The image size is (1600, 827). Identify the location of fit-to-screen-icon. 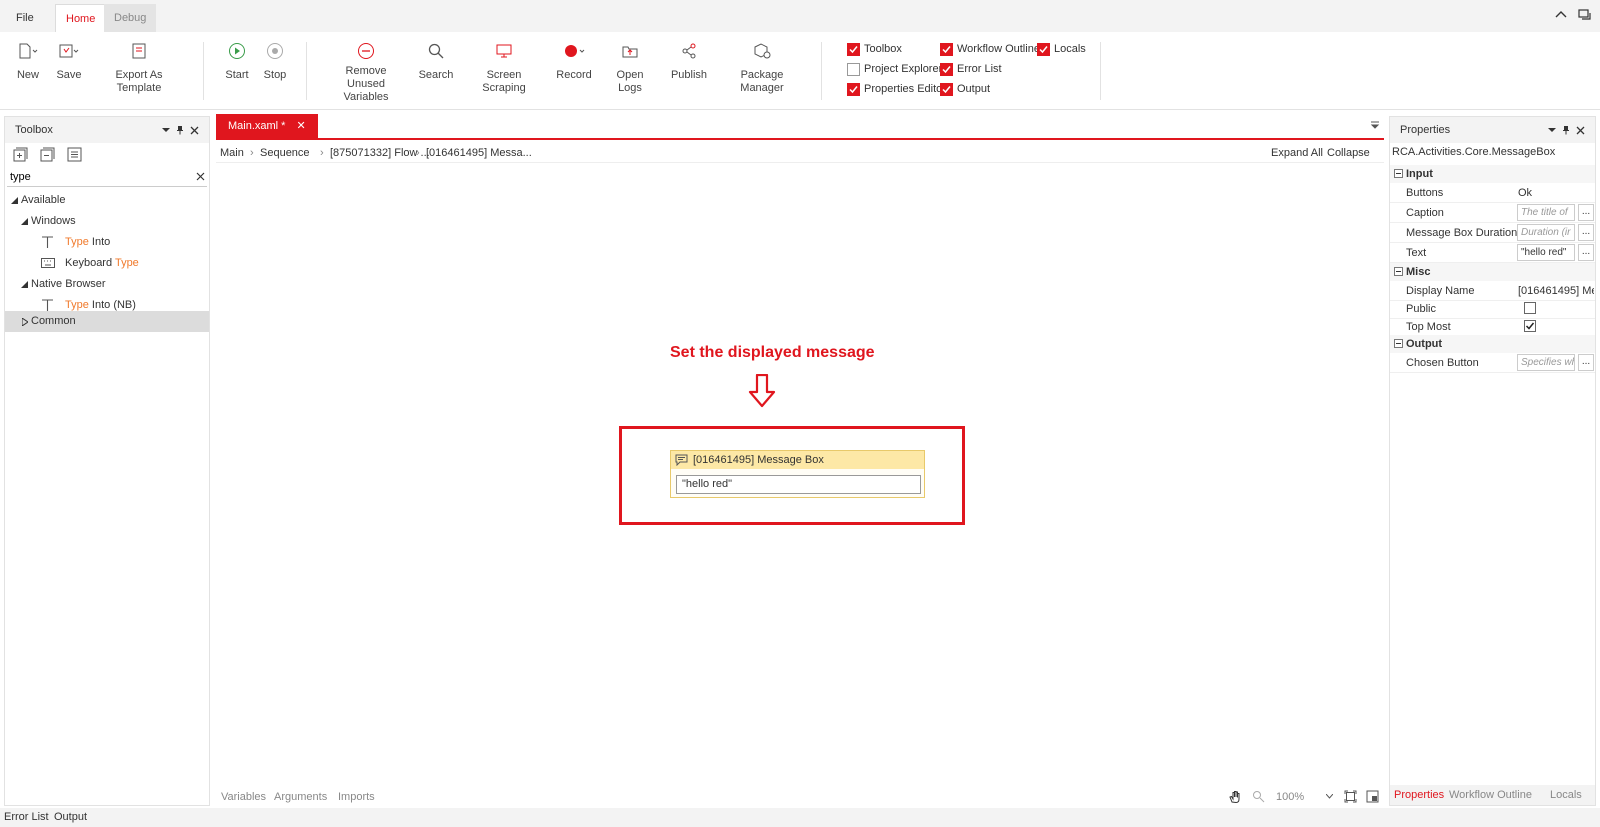
(1350, 796).